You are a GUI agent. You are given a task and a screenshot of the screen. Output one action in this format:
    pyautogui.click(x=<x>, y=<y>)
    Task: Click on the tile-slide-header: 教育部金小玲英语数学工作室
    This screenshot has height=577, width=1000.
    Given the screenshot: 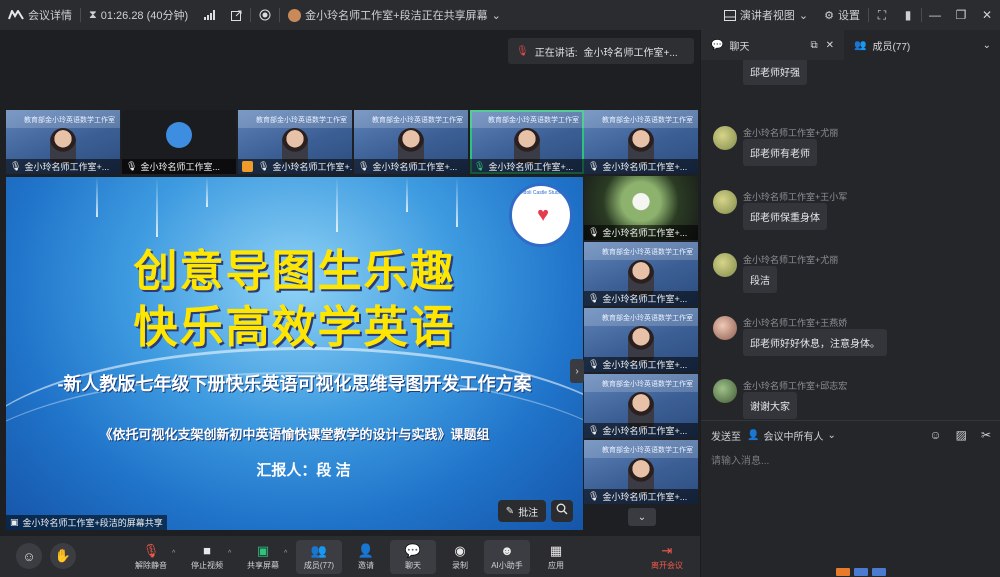 What is the action you would take?
    pyautogui.click(x=411, y=119)
    